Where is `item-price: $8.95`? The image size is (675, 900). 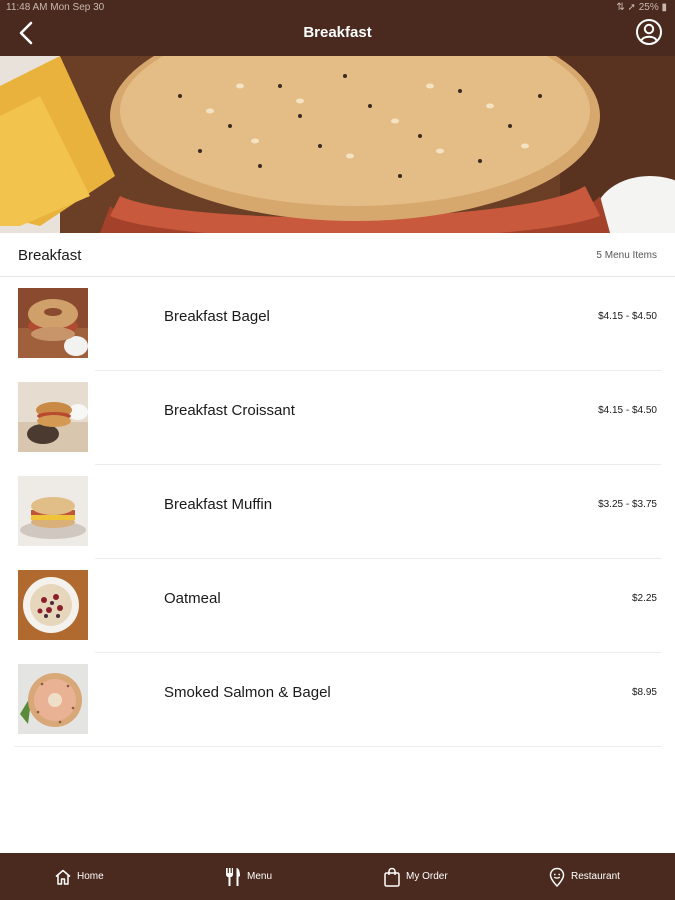 item-price: $8.95 is located at coordinates (644, 692).